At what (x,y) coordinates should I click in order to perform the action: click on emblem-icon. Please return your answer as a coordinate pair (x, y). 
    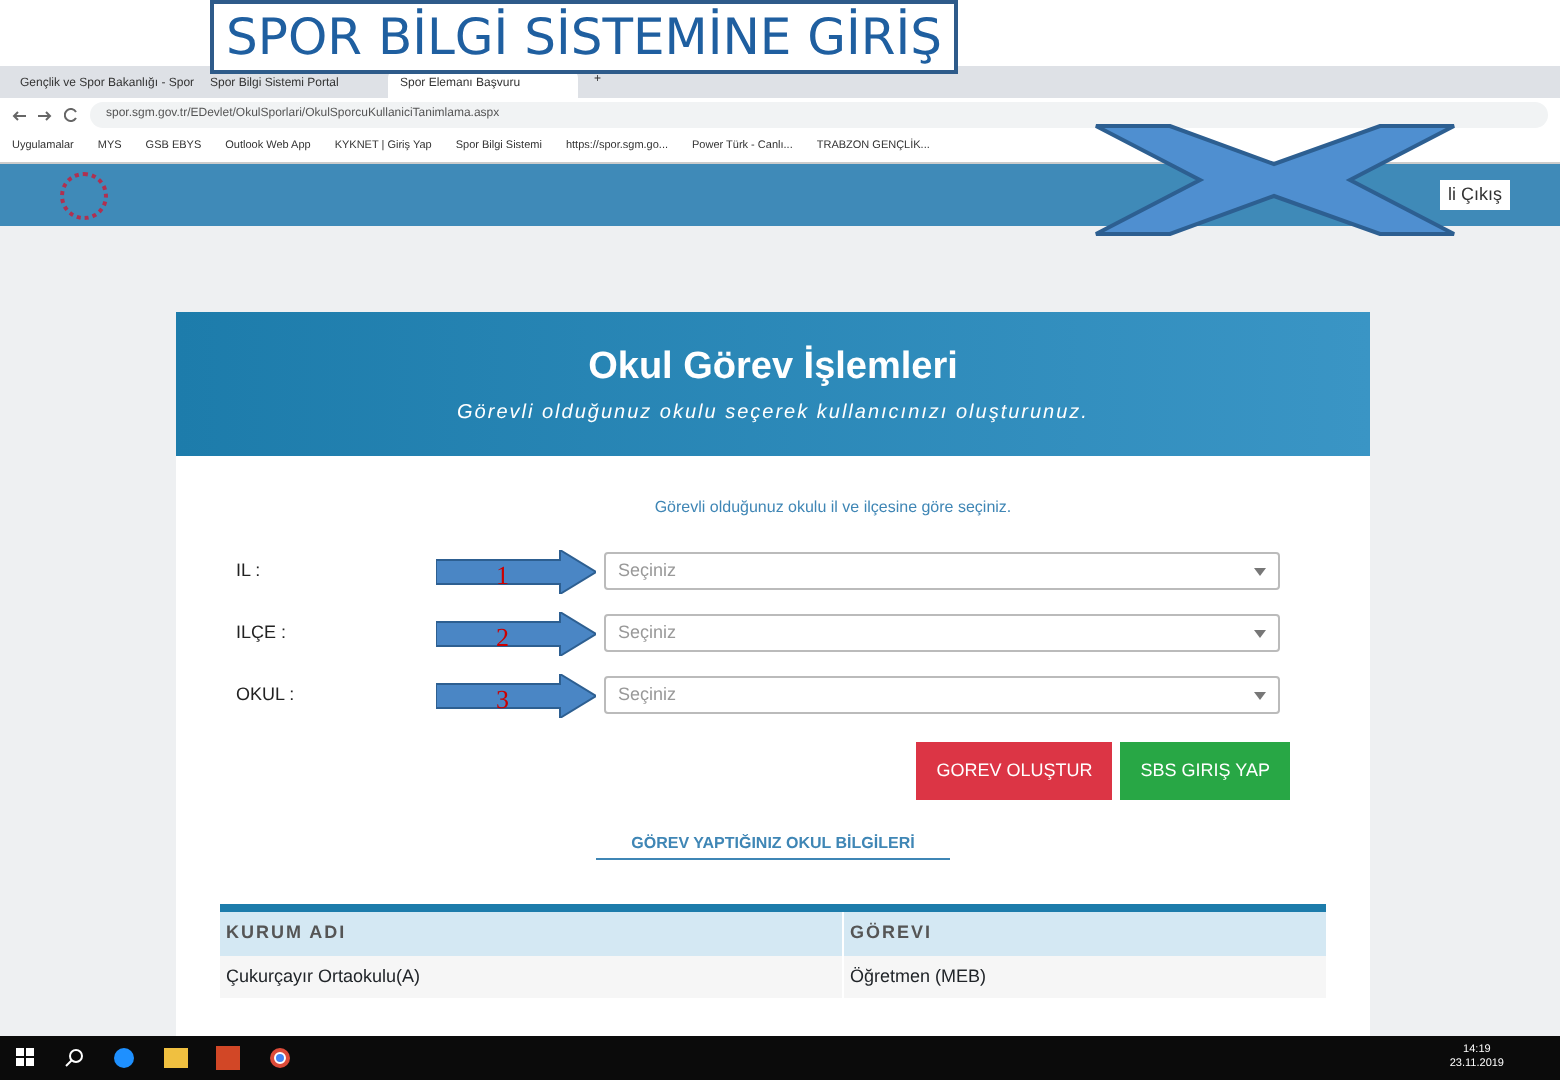
    Looking at the image, I should click on (84, 195).